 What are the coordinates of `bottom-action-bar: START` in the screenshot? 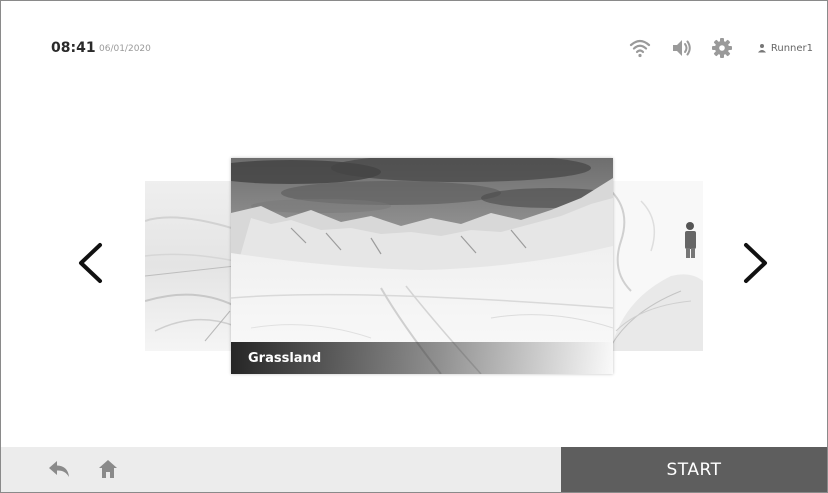 It's located at (414, 469).